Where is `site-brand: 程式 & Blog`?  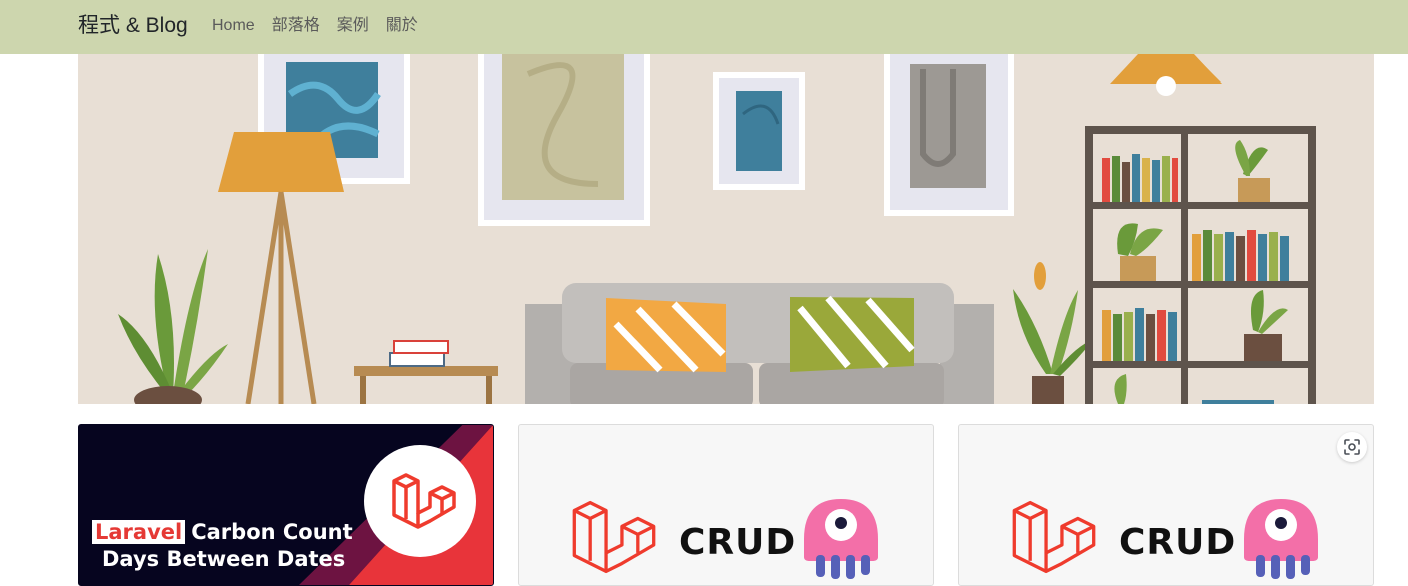 site-brand: 程式 & Blog is located at coordinates (133, 26).